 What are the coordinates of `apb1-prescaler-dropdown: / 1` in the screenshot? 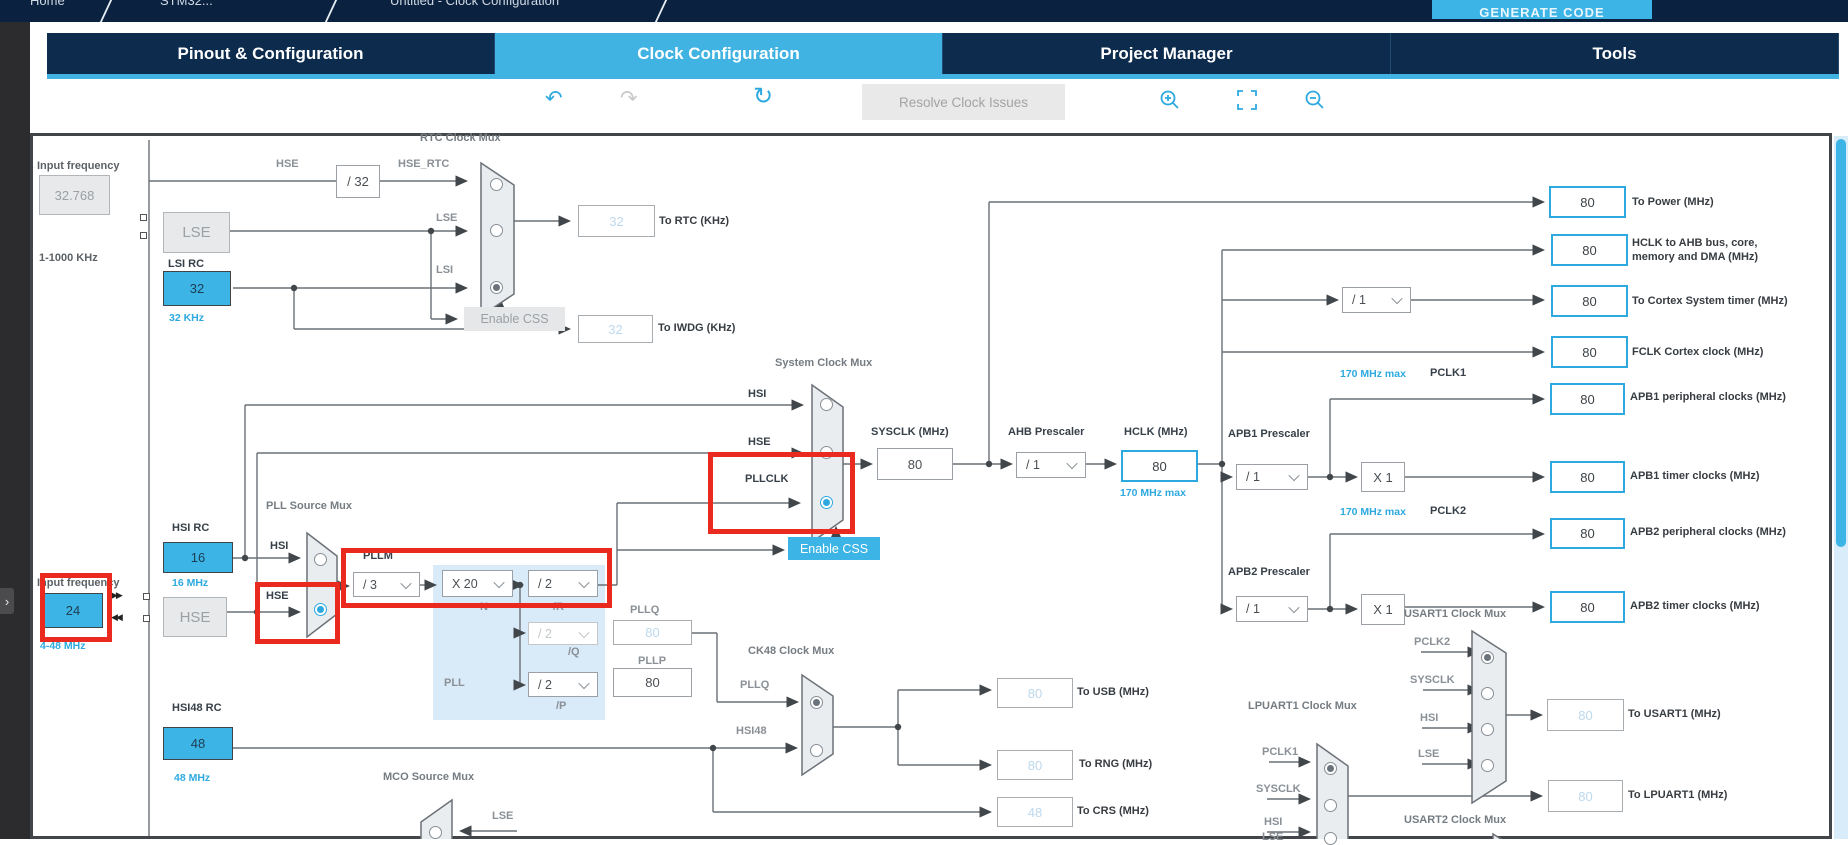 It's located at (1272, 477).